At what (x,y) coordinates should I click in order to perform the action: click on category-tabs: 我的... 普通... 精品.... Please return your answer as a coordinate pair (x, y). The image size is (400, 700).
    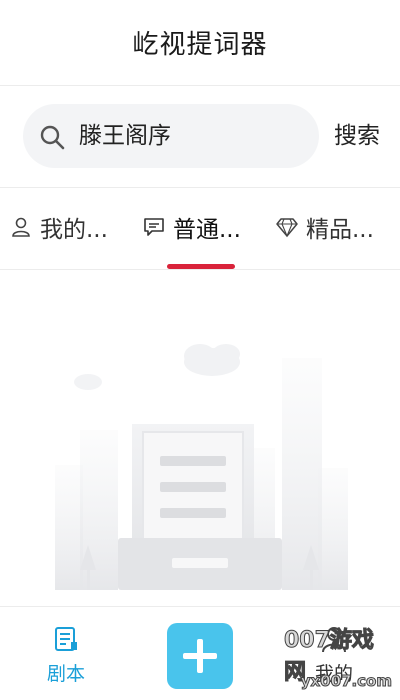
    Looking at the image, I should click on (200, 229).